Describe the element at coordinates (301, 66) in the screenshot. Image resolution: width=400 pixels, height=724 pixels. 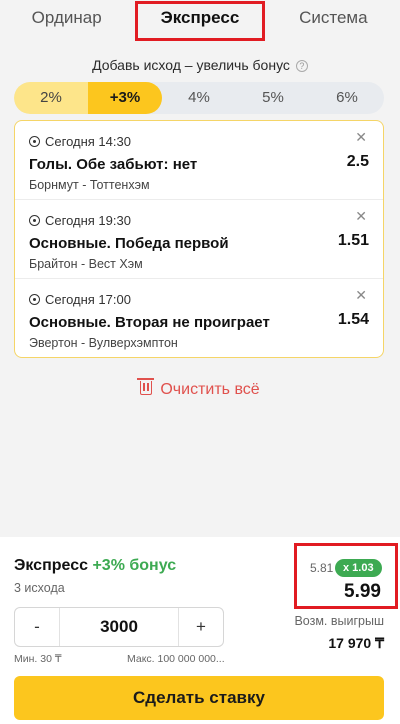
I see `info-icon: ?` at that location.